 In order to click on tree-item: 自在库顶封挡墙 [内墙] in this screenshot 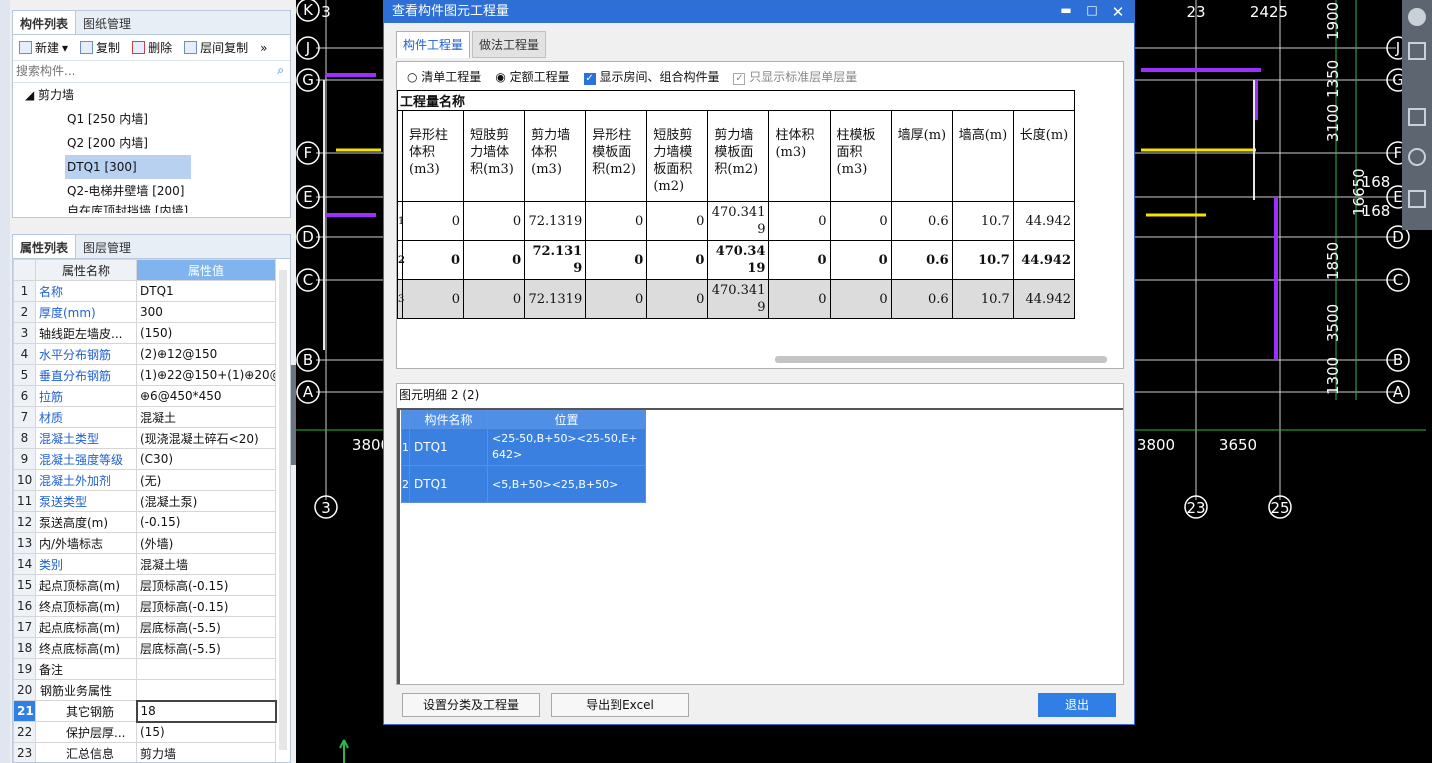, I will do `click(157, 208)`.